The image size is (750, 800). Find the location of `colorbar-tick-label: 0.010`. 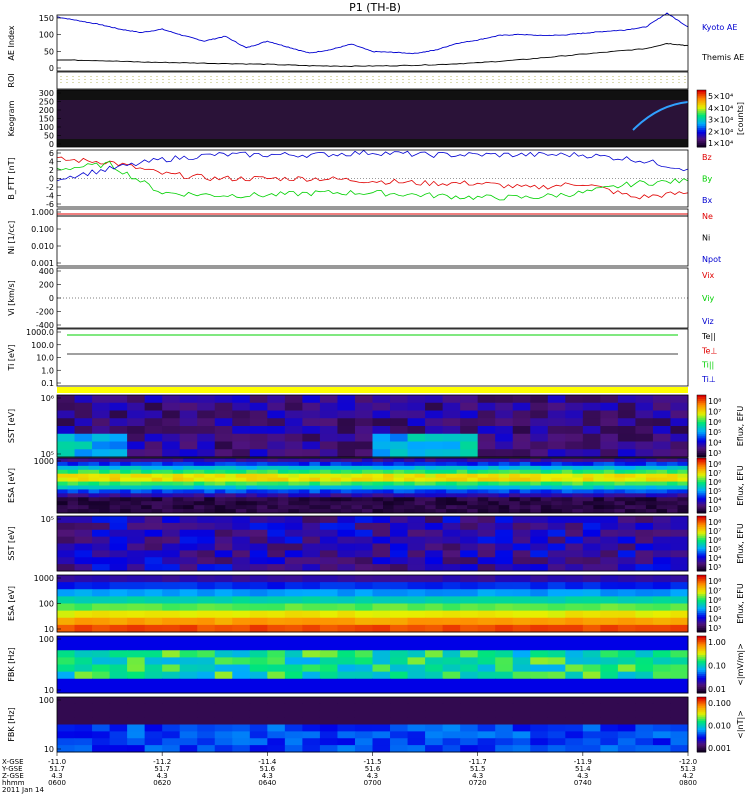

colorbar-tick-label: 0.010 is located at coordinates (719, 726).